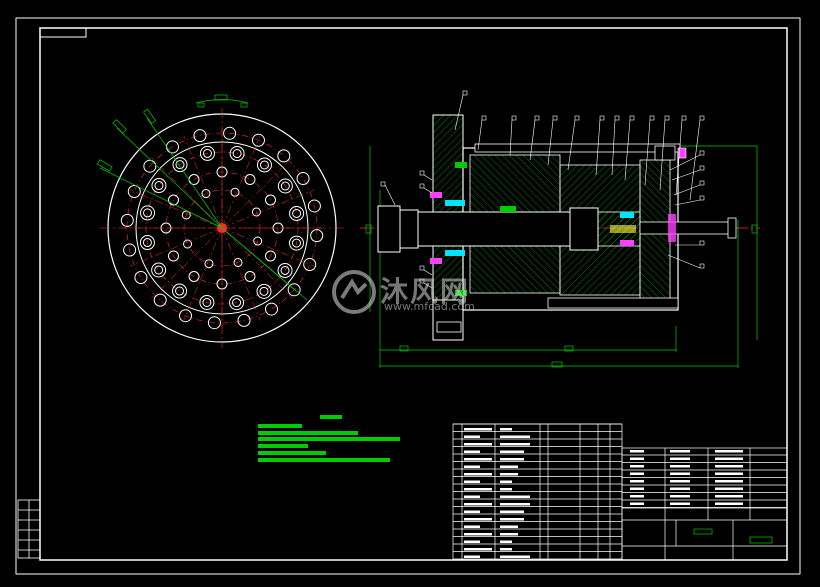  What do you see at coordinates (202, 197) in the screenshot?
I see `leader-lines` at bounding box center [202, 197].